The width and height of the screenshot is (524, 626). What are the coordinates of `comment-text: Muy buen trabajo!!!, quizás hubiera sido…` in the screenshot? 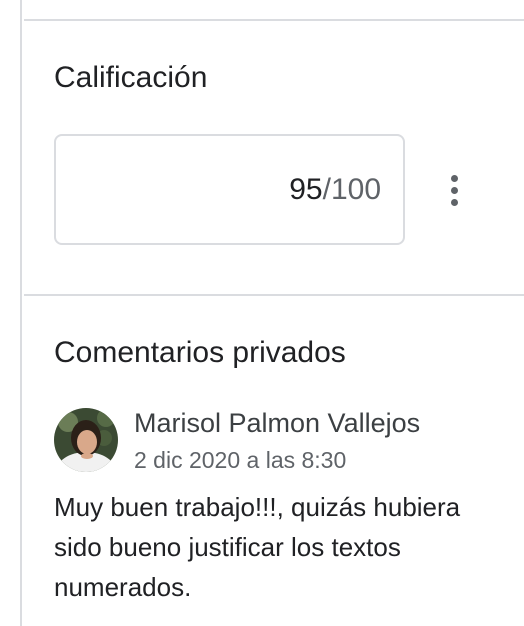 It's located at (257, 547).